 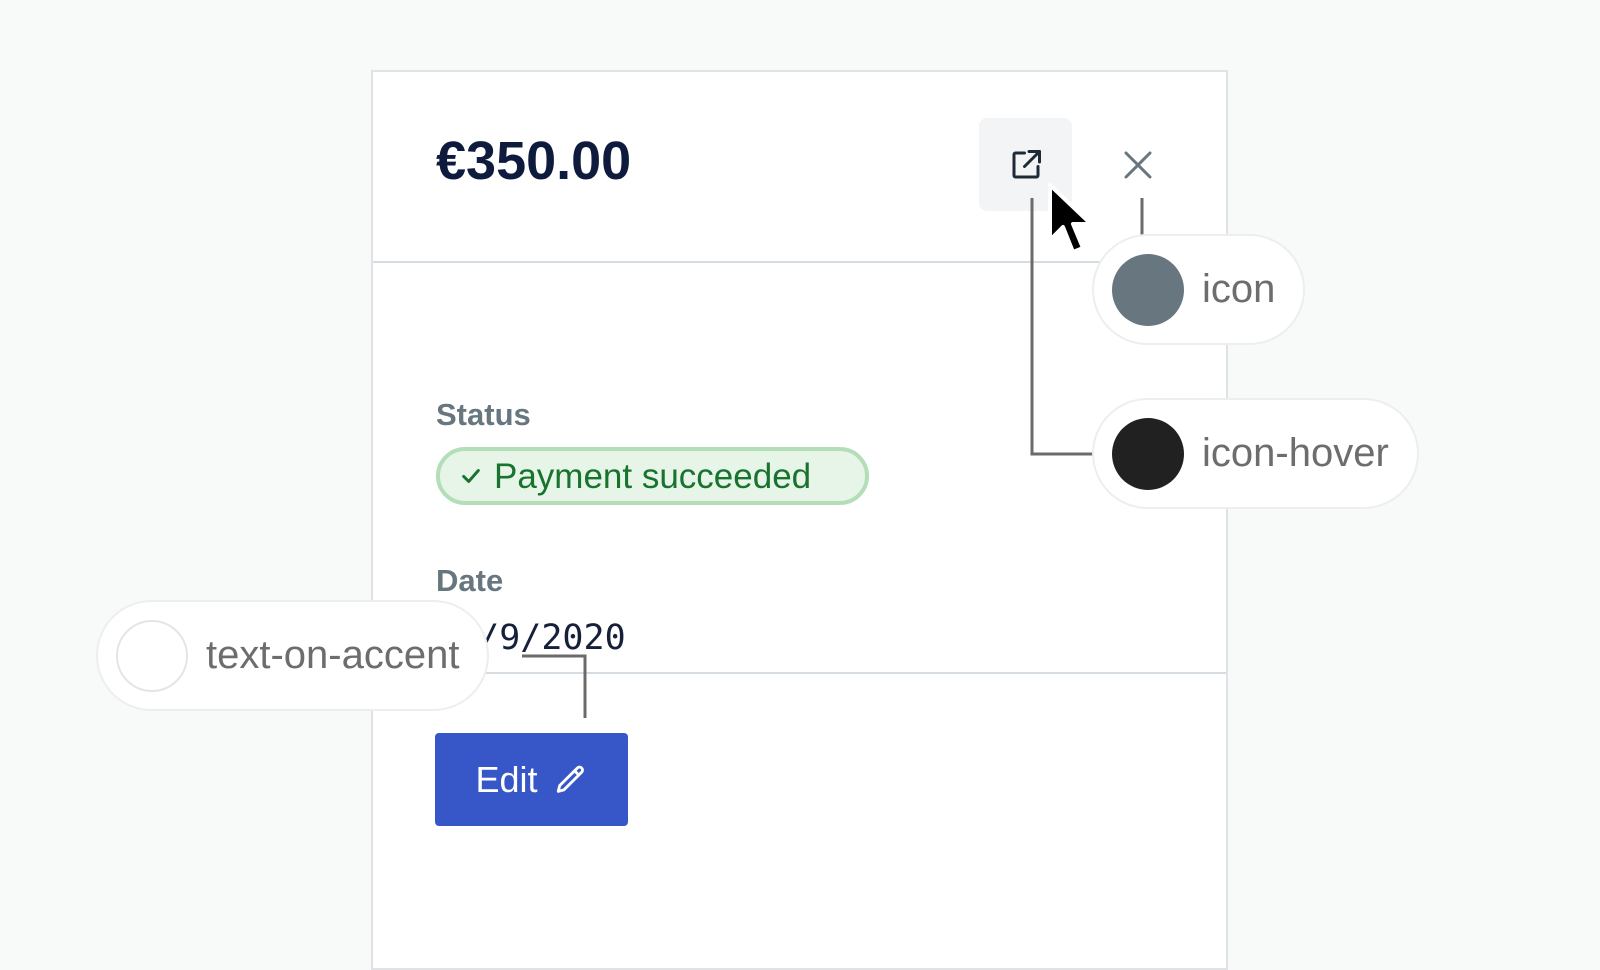 What do you see at coordinates (1148, 289) in the screenshot?
I see `icon-color-swatch` at bounding box center [1148, 289].